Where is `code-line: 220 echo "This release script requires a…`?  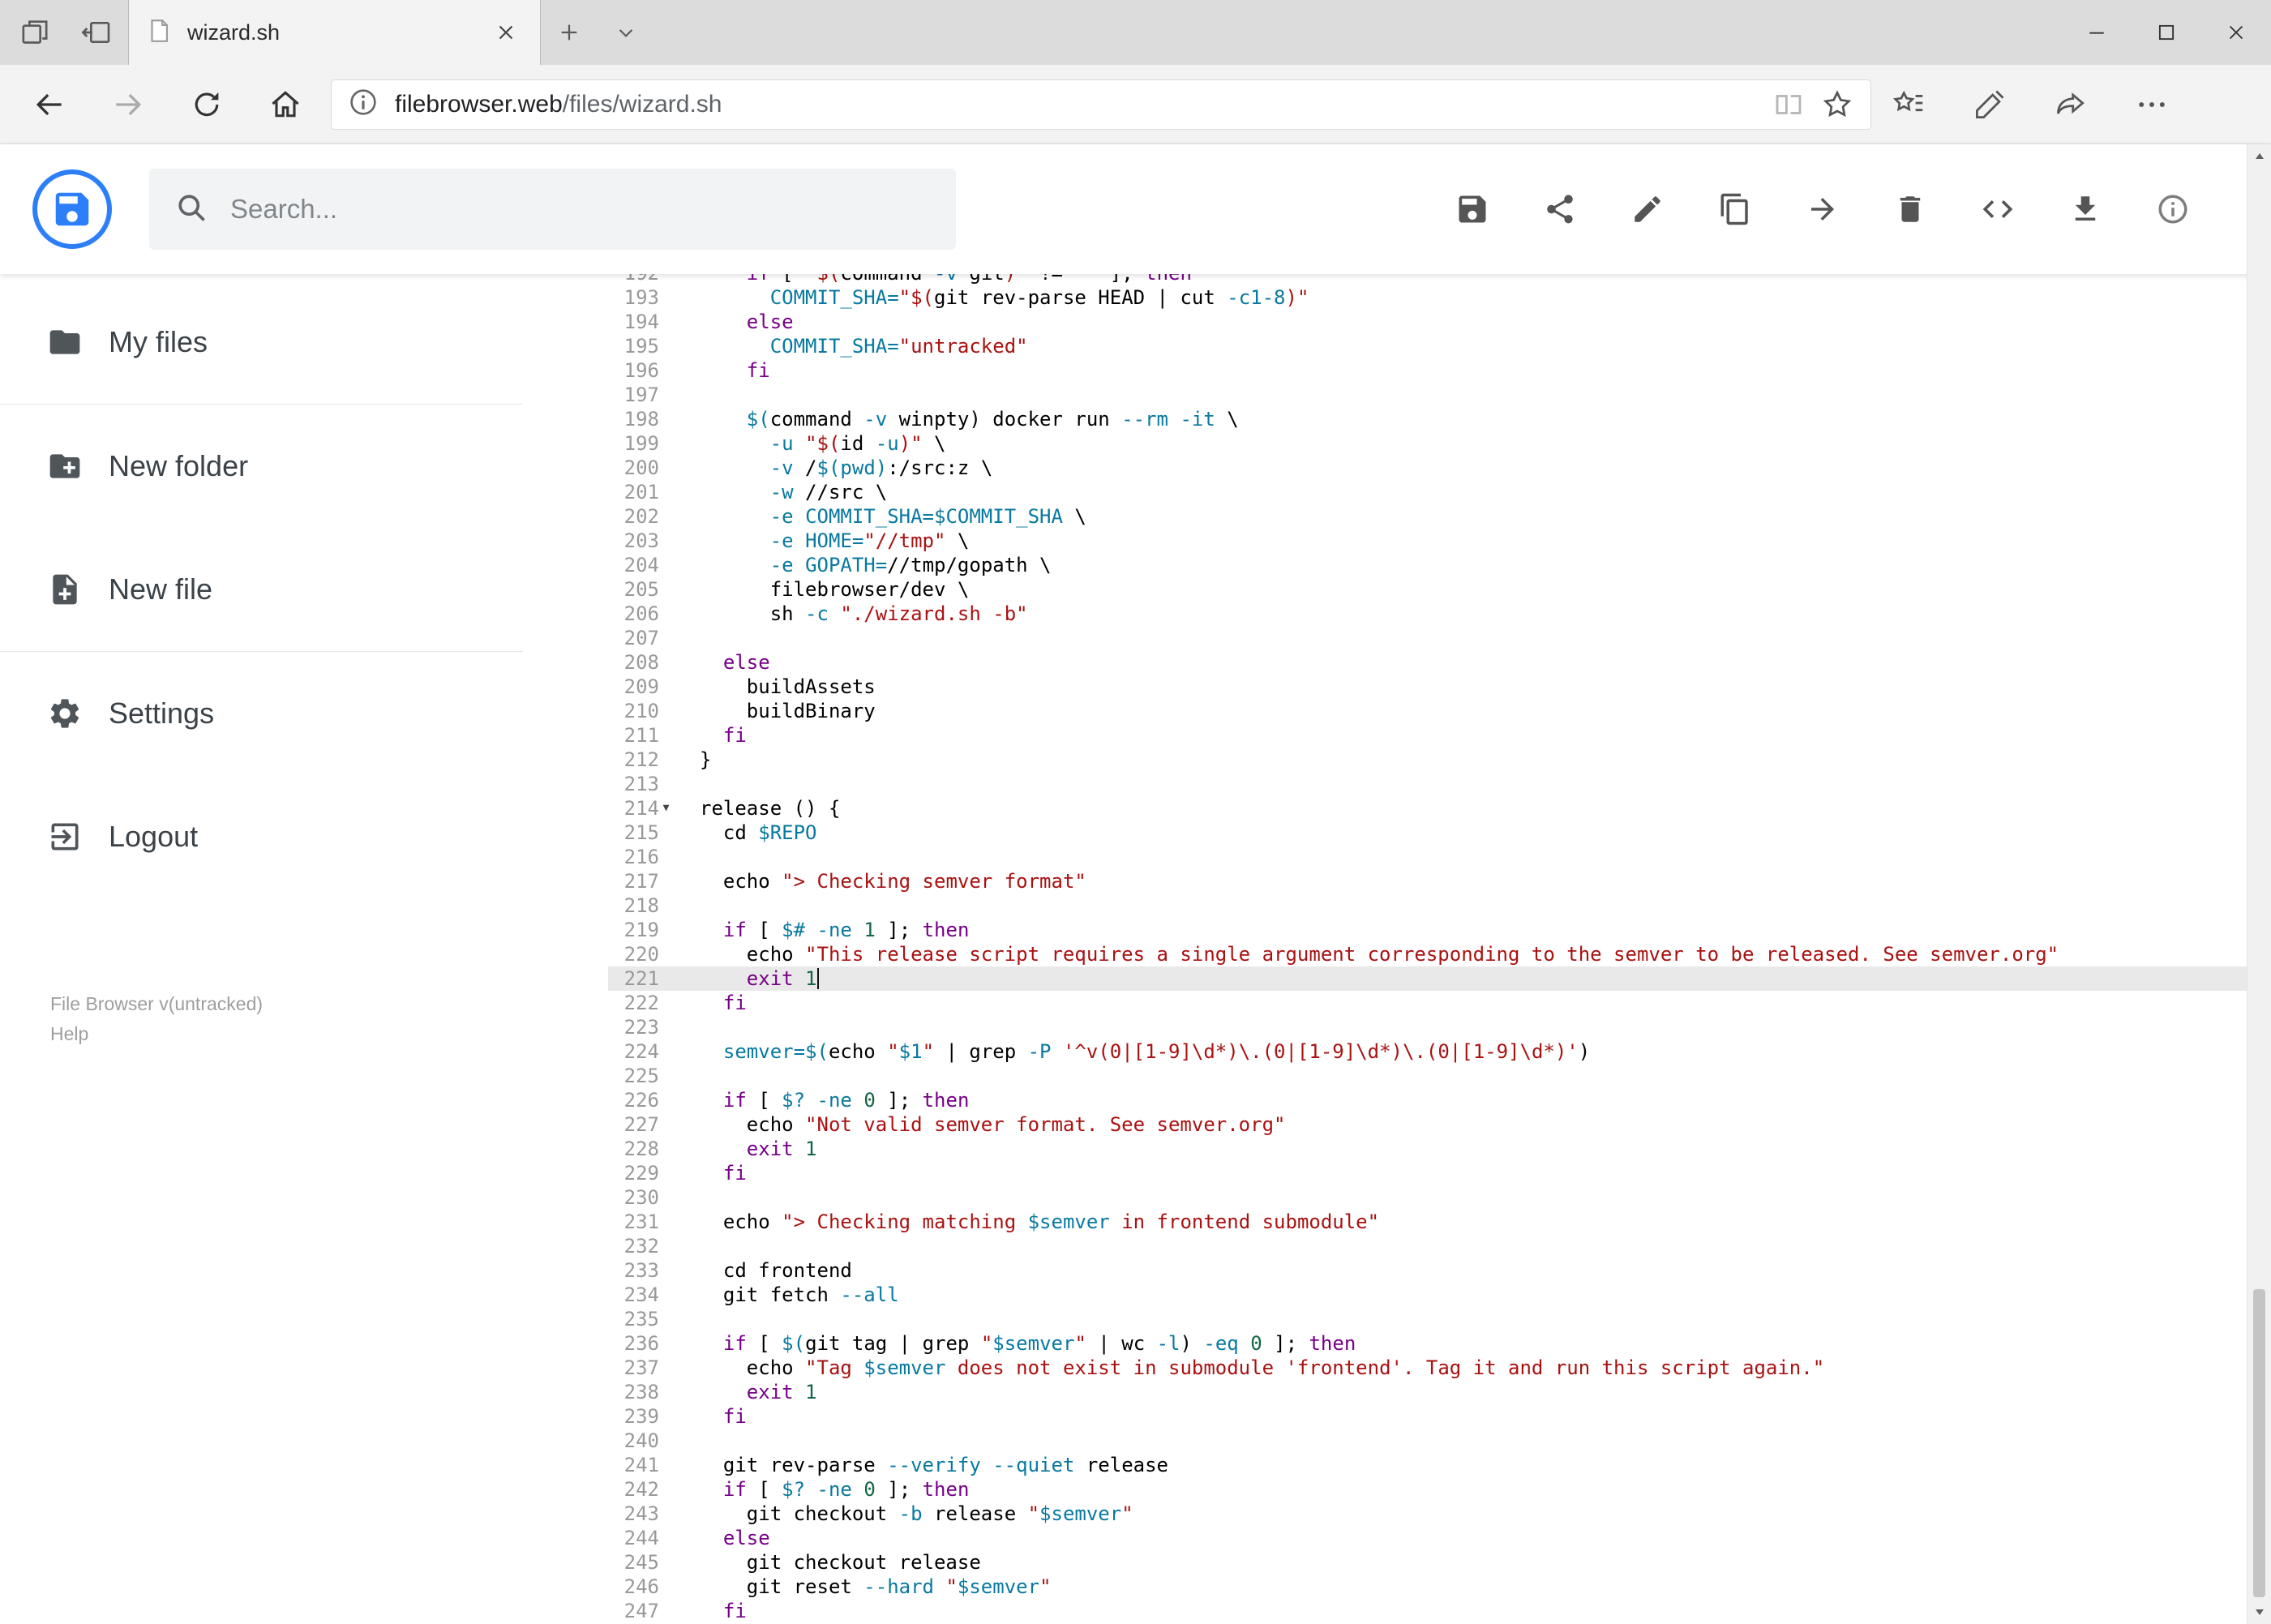
code-line: 220 echo "This release script requires a… is located at coordinates (1440, 954).